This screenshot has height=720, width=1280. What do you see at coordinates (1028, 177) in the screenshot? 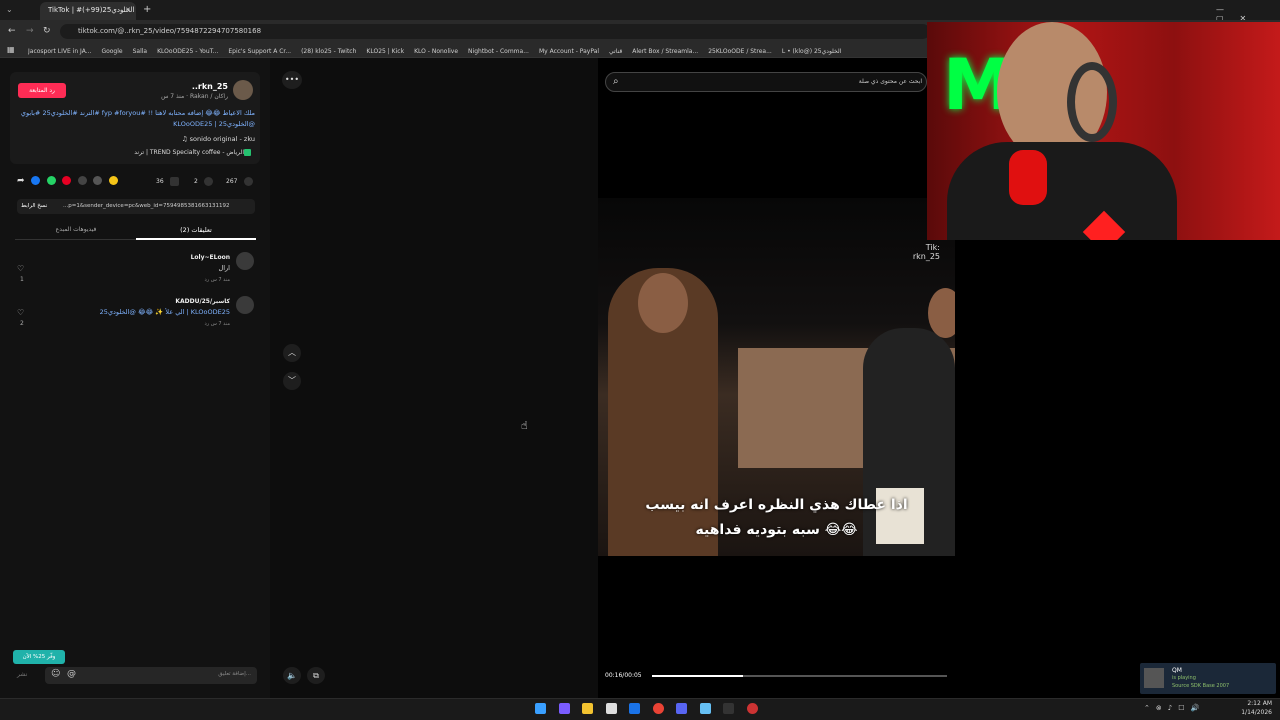
I see `microphone` at bounding box center [1028, 177].